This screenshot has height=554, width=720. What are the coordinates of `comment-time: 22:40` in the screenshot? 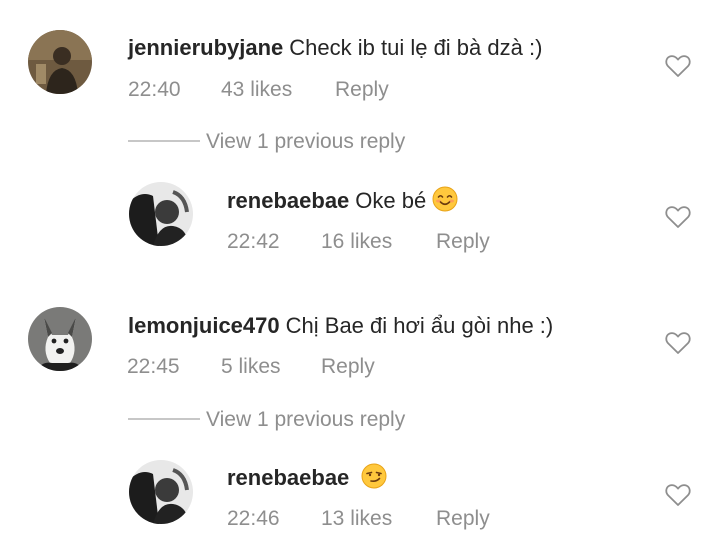 It's located at (154, 89).